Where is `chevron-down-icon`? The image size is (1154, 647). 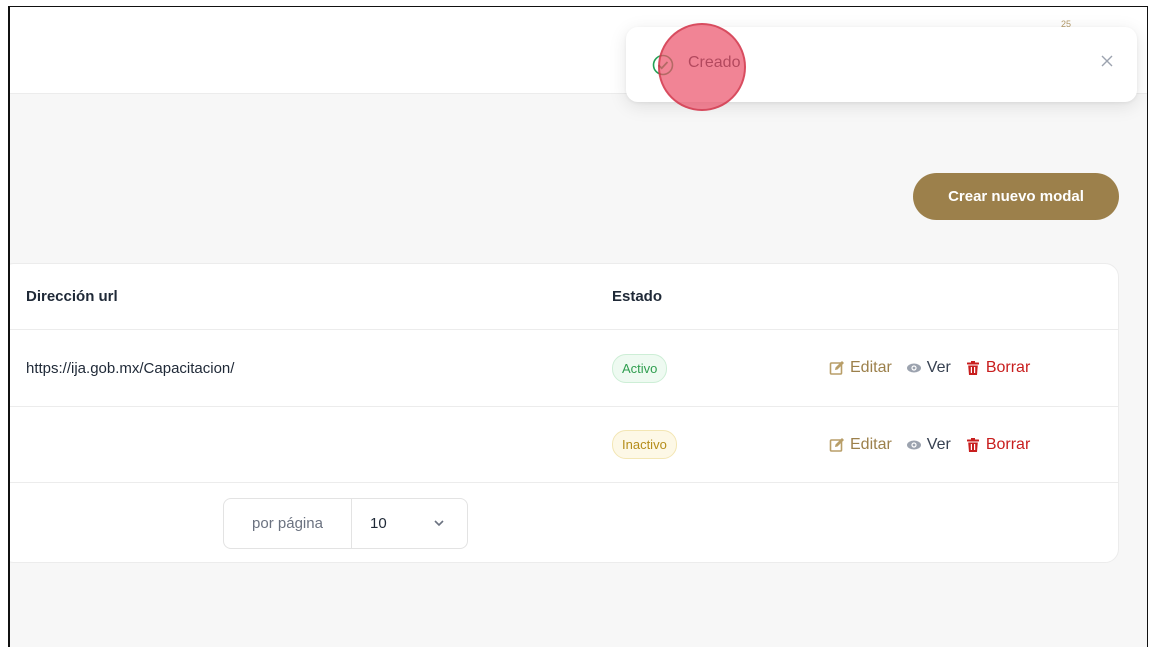 chevron-down-icon is located at coordinates (439, 523).